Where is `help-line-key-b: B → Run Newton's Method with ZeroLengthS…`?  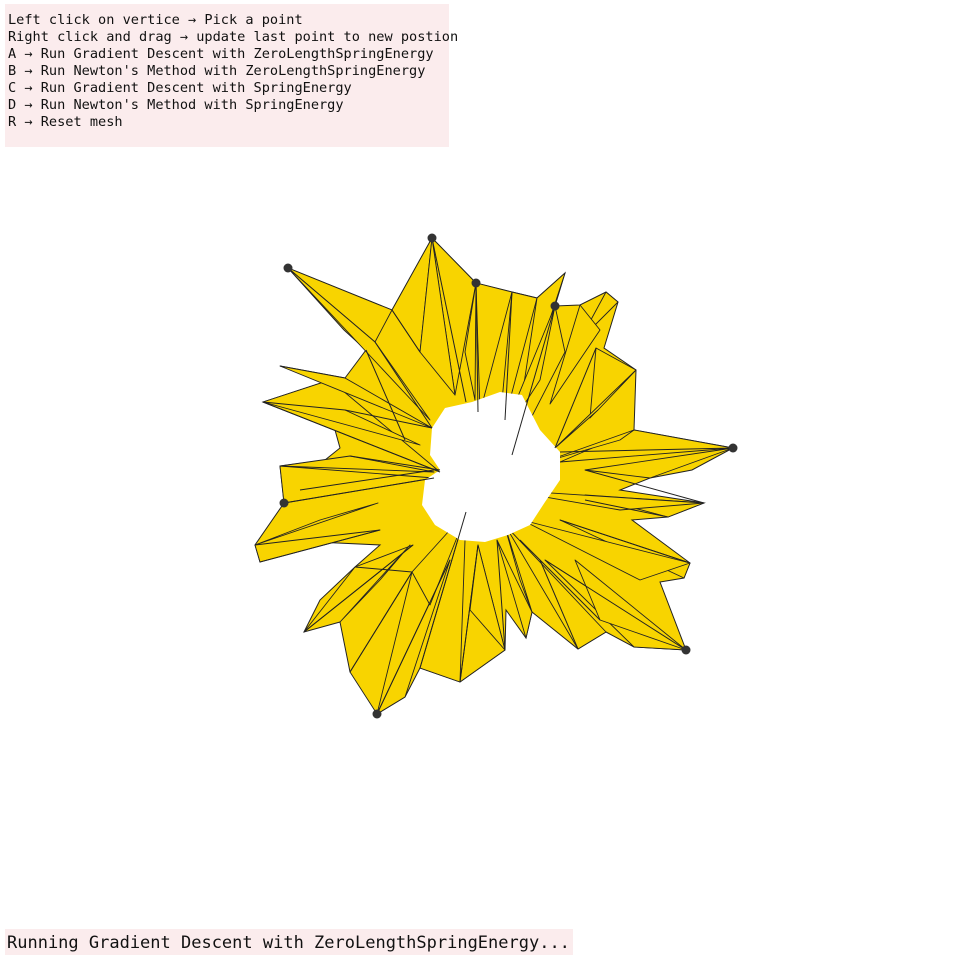
help-line-key-b: B → Run Newton's Method with ZeroLengthS… is located at coordinates (217, 71).